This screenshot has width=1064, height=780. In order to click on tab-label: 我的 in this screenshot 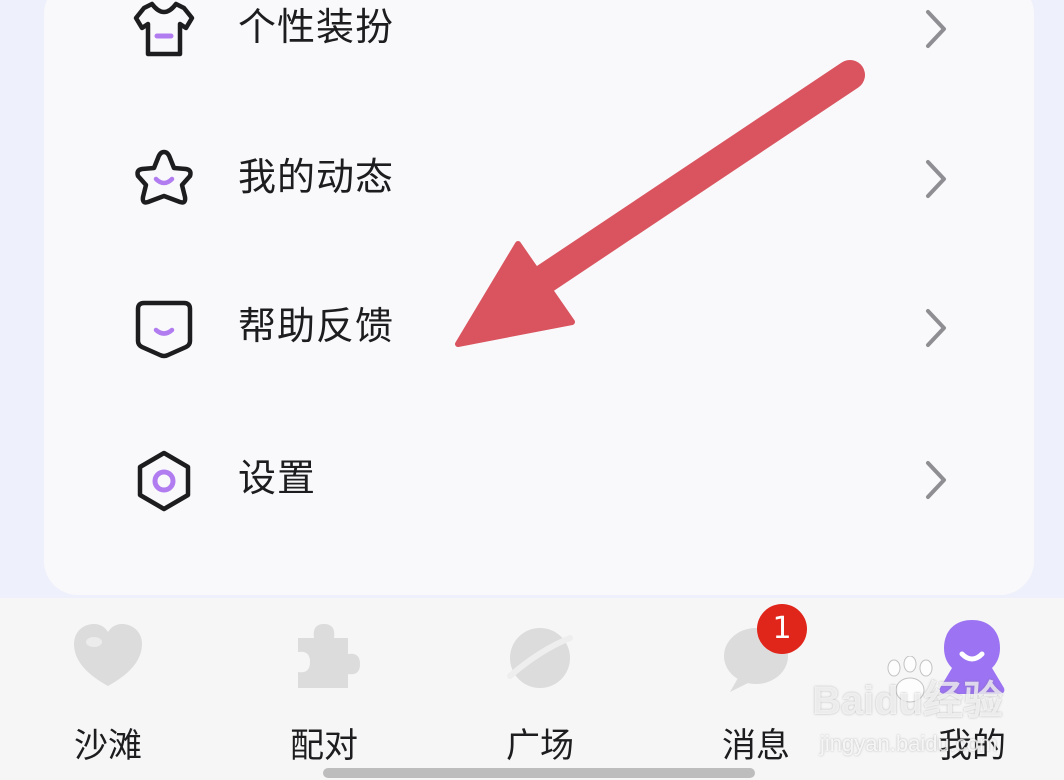, I will do `click(972, 746)`.